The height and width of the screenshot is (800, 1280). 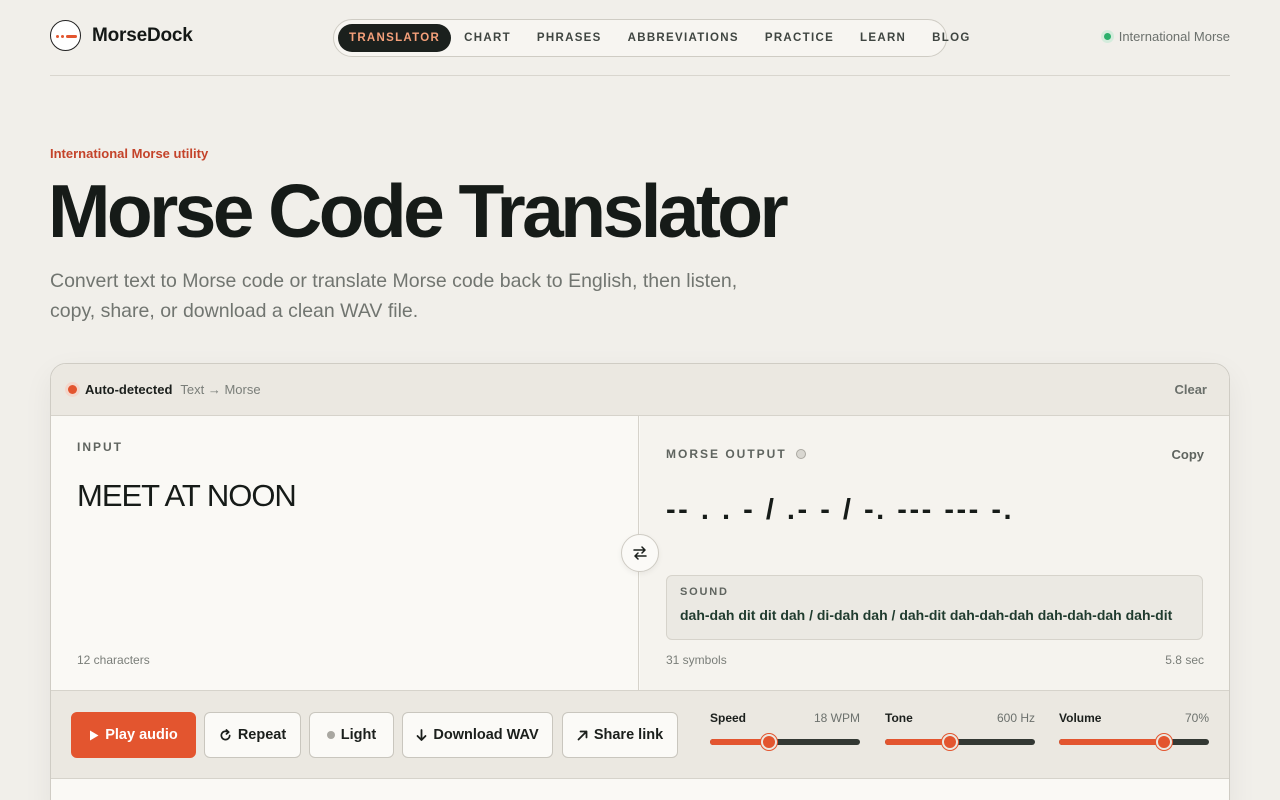 What do you see at coordinates (486, 735) in the screenshot?
I see `download-wav-label: Download WAV` at bounding box center [486, 735].